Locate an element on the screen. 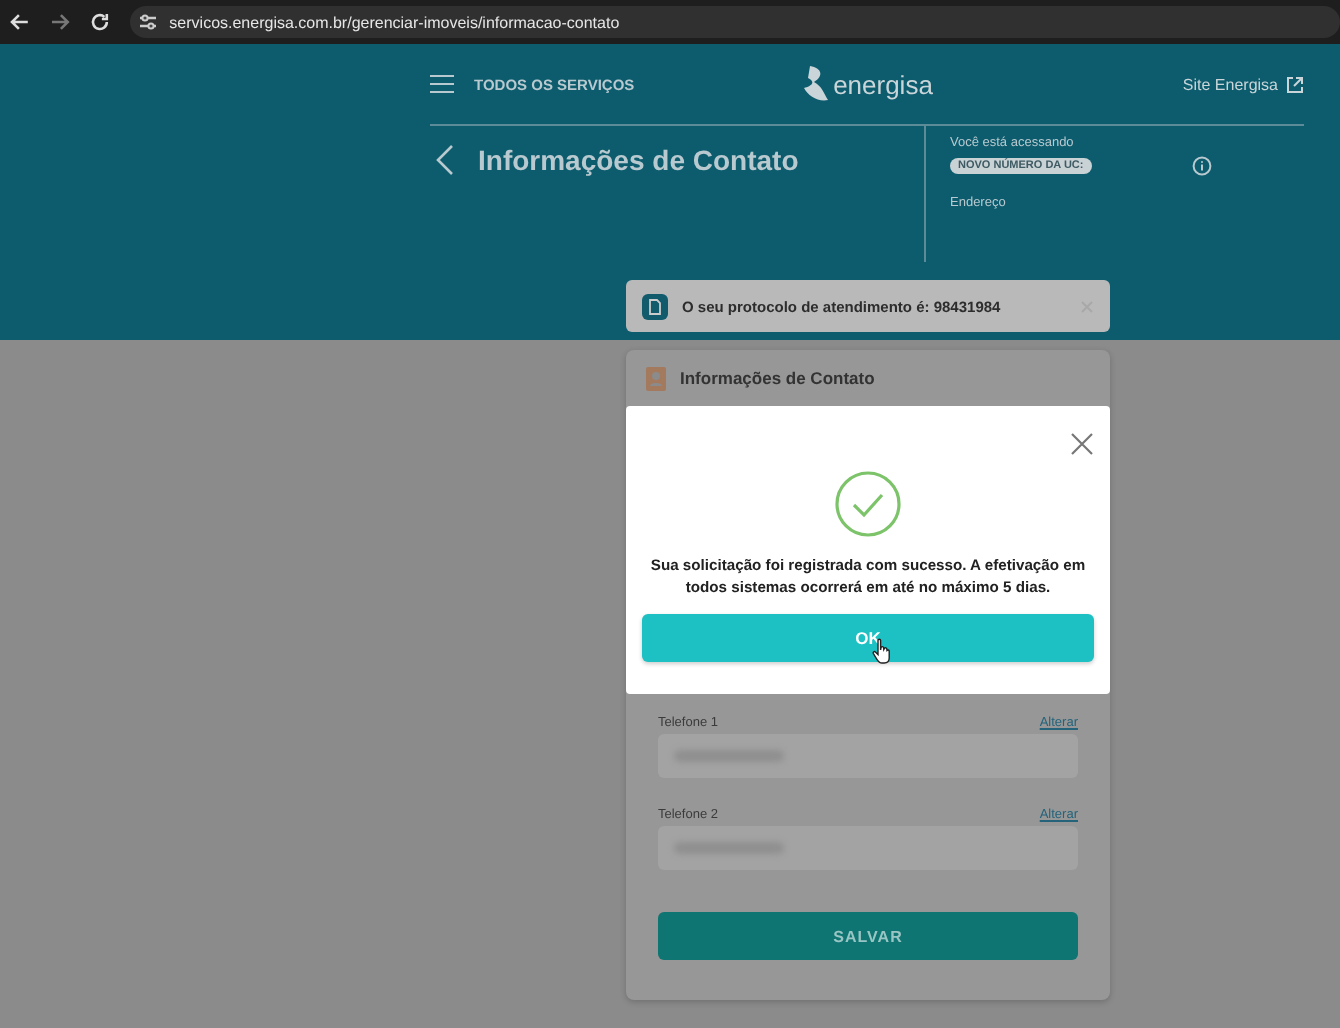  site-settings-icon is located at coordinates (147, 22).